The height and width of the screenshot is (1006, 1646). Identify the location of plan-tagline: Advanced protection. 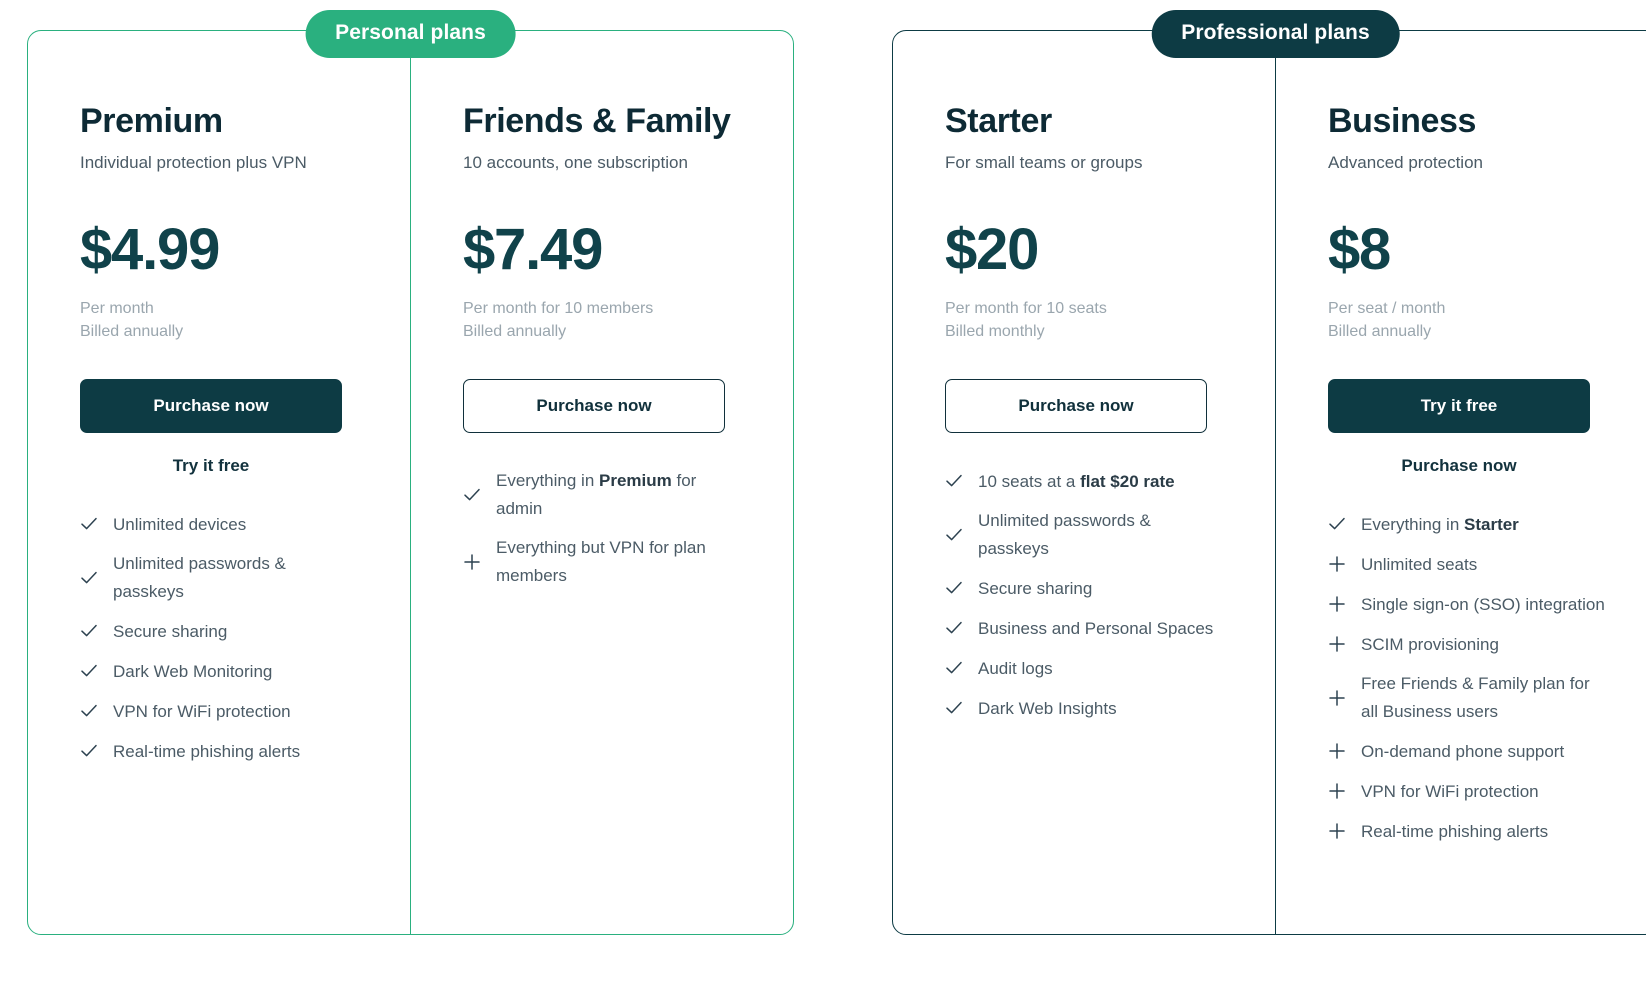
(1405, 163).